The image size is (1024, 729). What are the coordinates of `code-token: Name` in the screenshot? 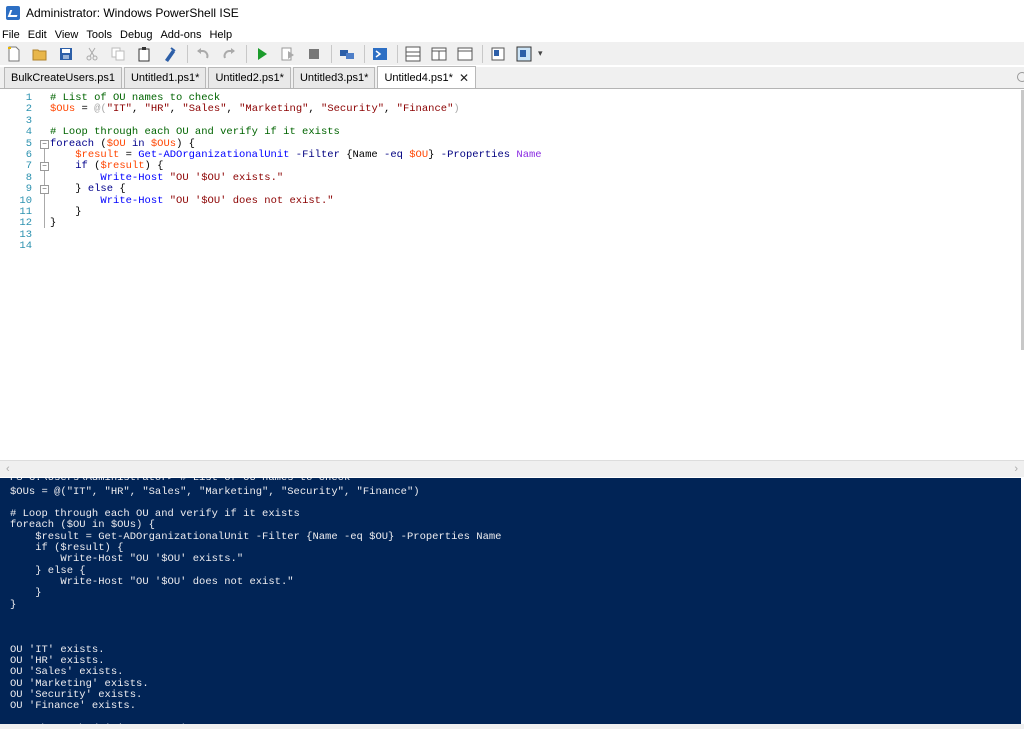 It's located at (365, 155).